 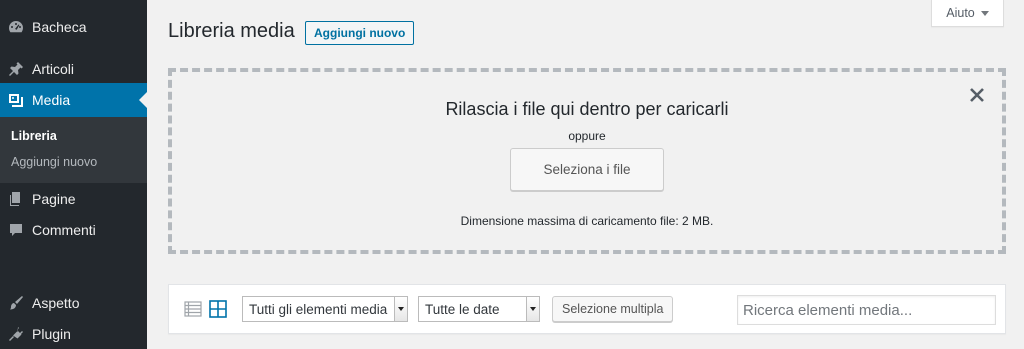 I want to click on sidebar-item-label: Commenti, so click(x=64, y=230).